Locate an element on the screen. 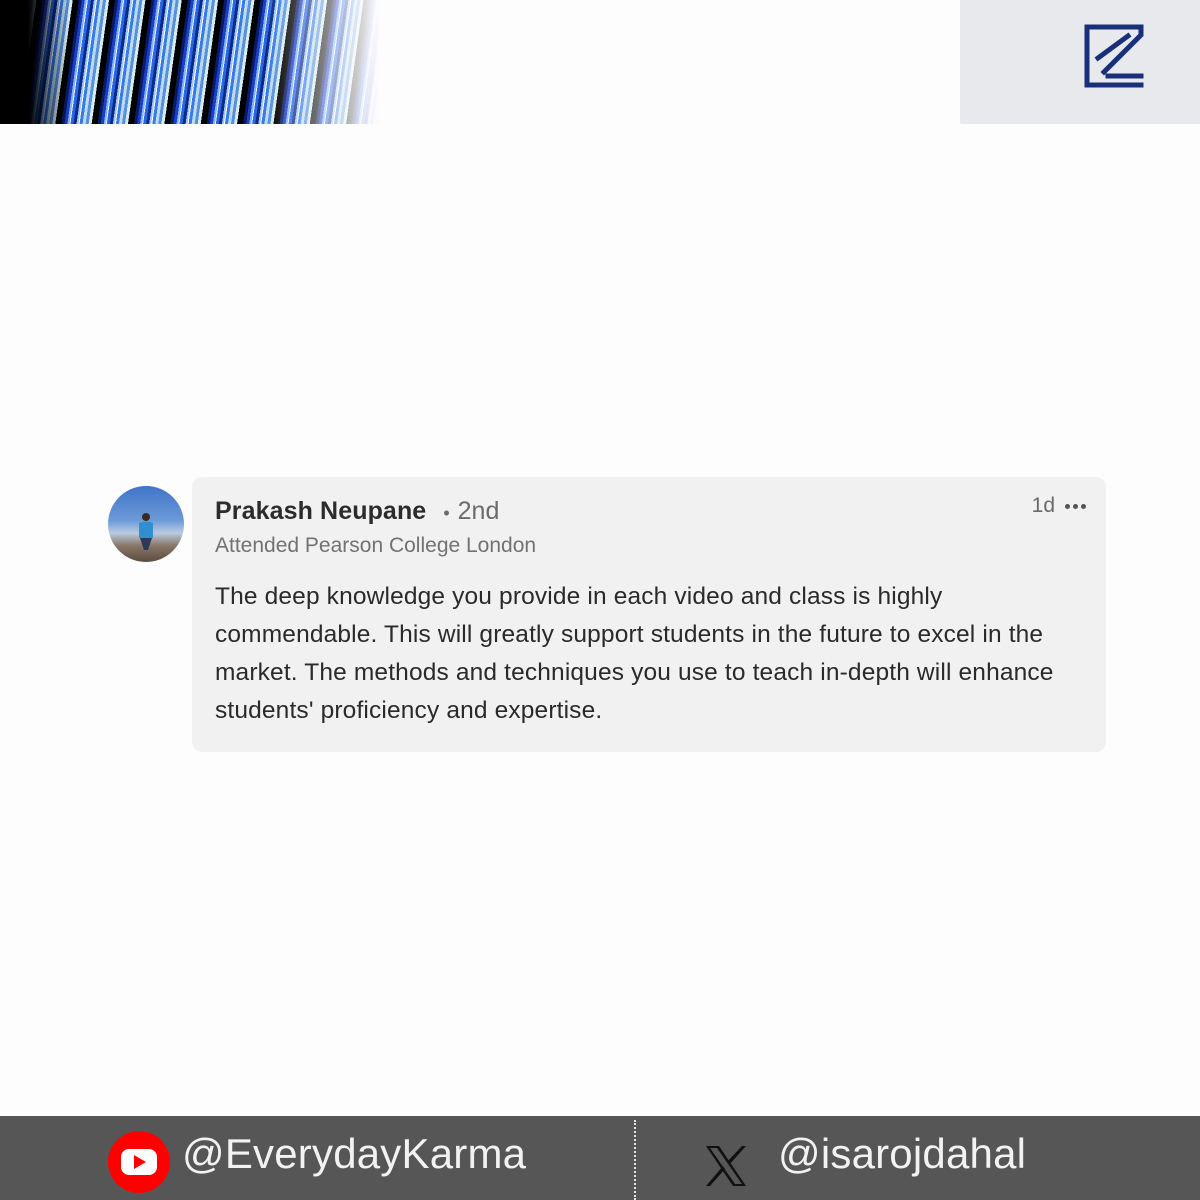  comment-author-row: Prakash Neupane • 2nd is located at coordinates (357, 511).